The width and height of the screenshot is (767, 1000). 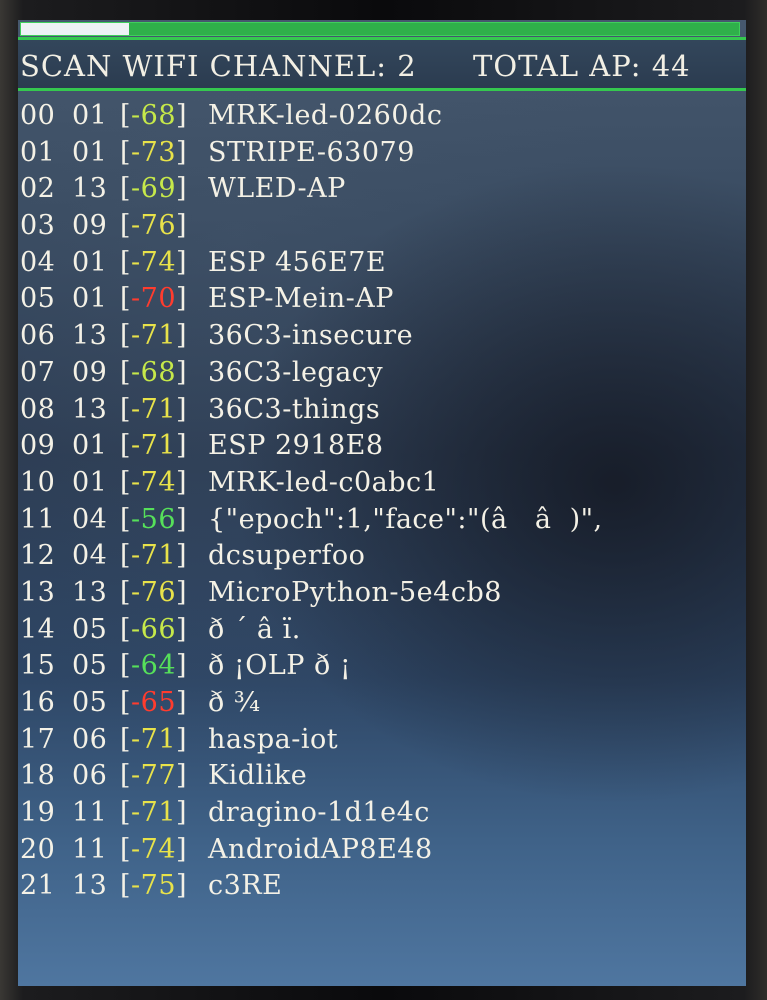 What do you see at coordinates (38, 409) in the screenshot?
I see `ap-index: 08` at bounding box center [38, 409].